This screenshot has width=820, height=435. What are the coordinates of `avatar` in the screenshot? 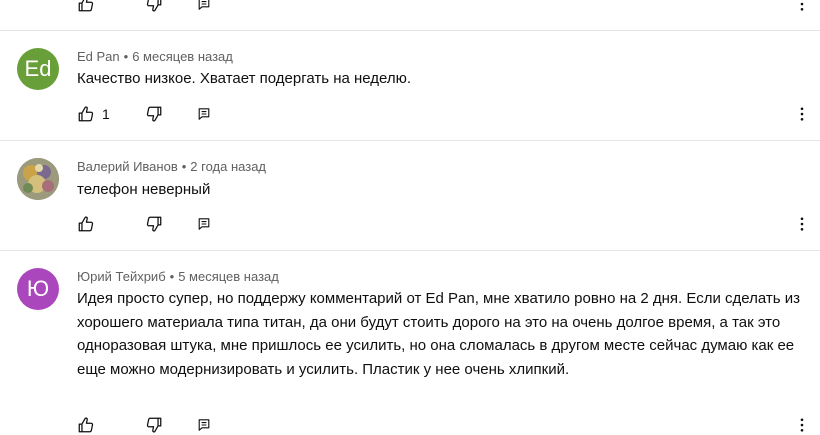 It's located at (38, 179).